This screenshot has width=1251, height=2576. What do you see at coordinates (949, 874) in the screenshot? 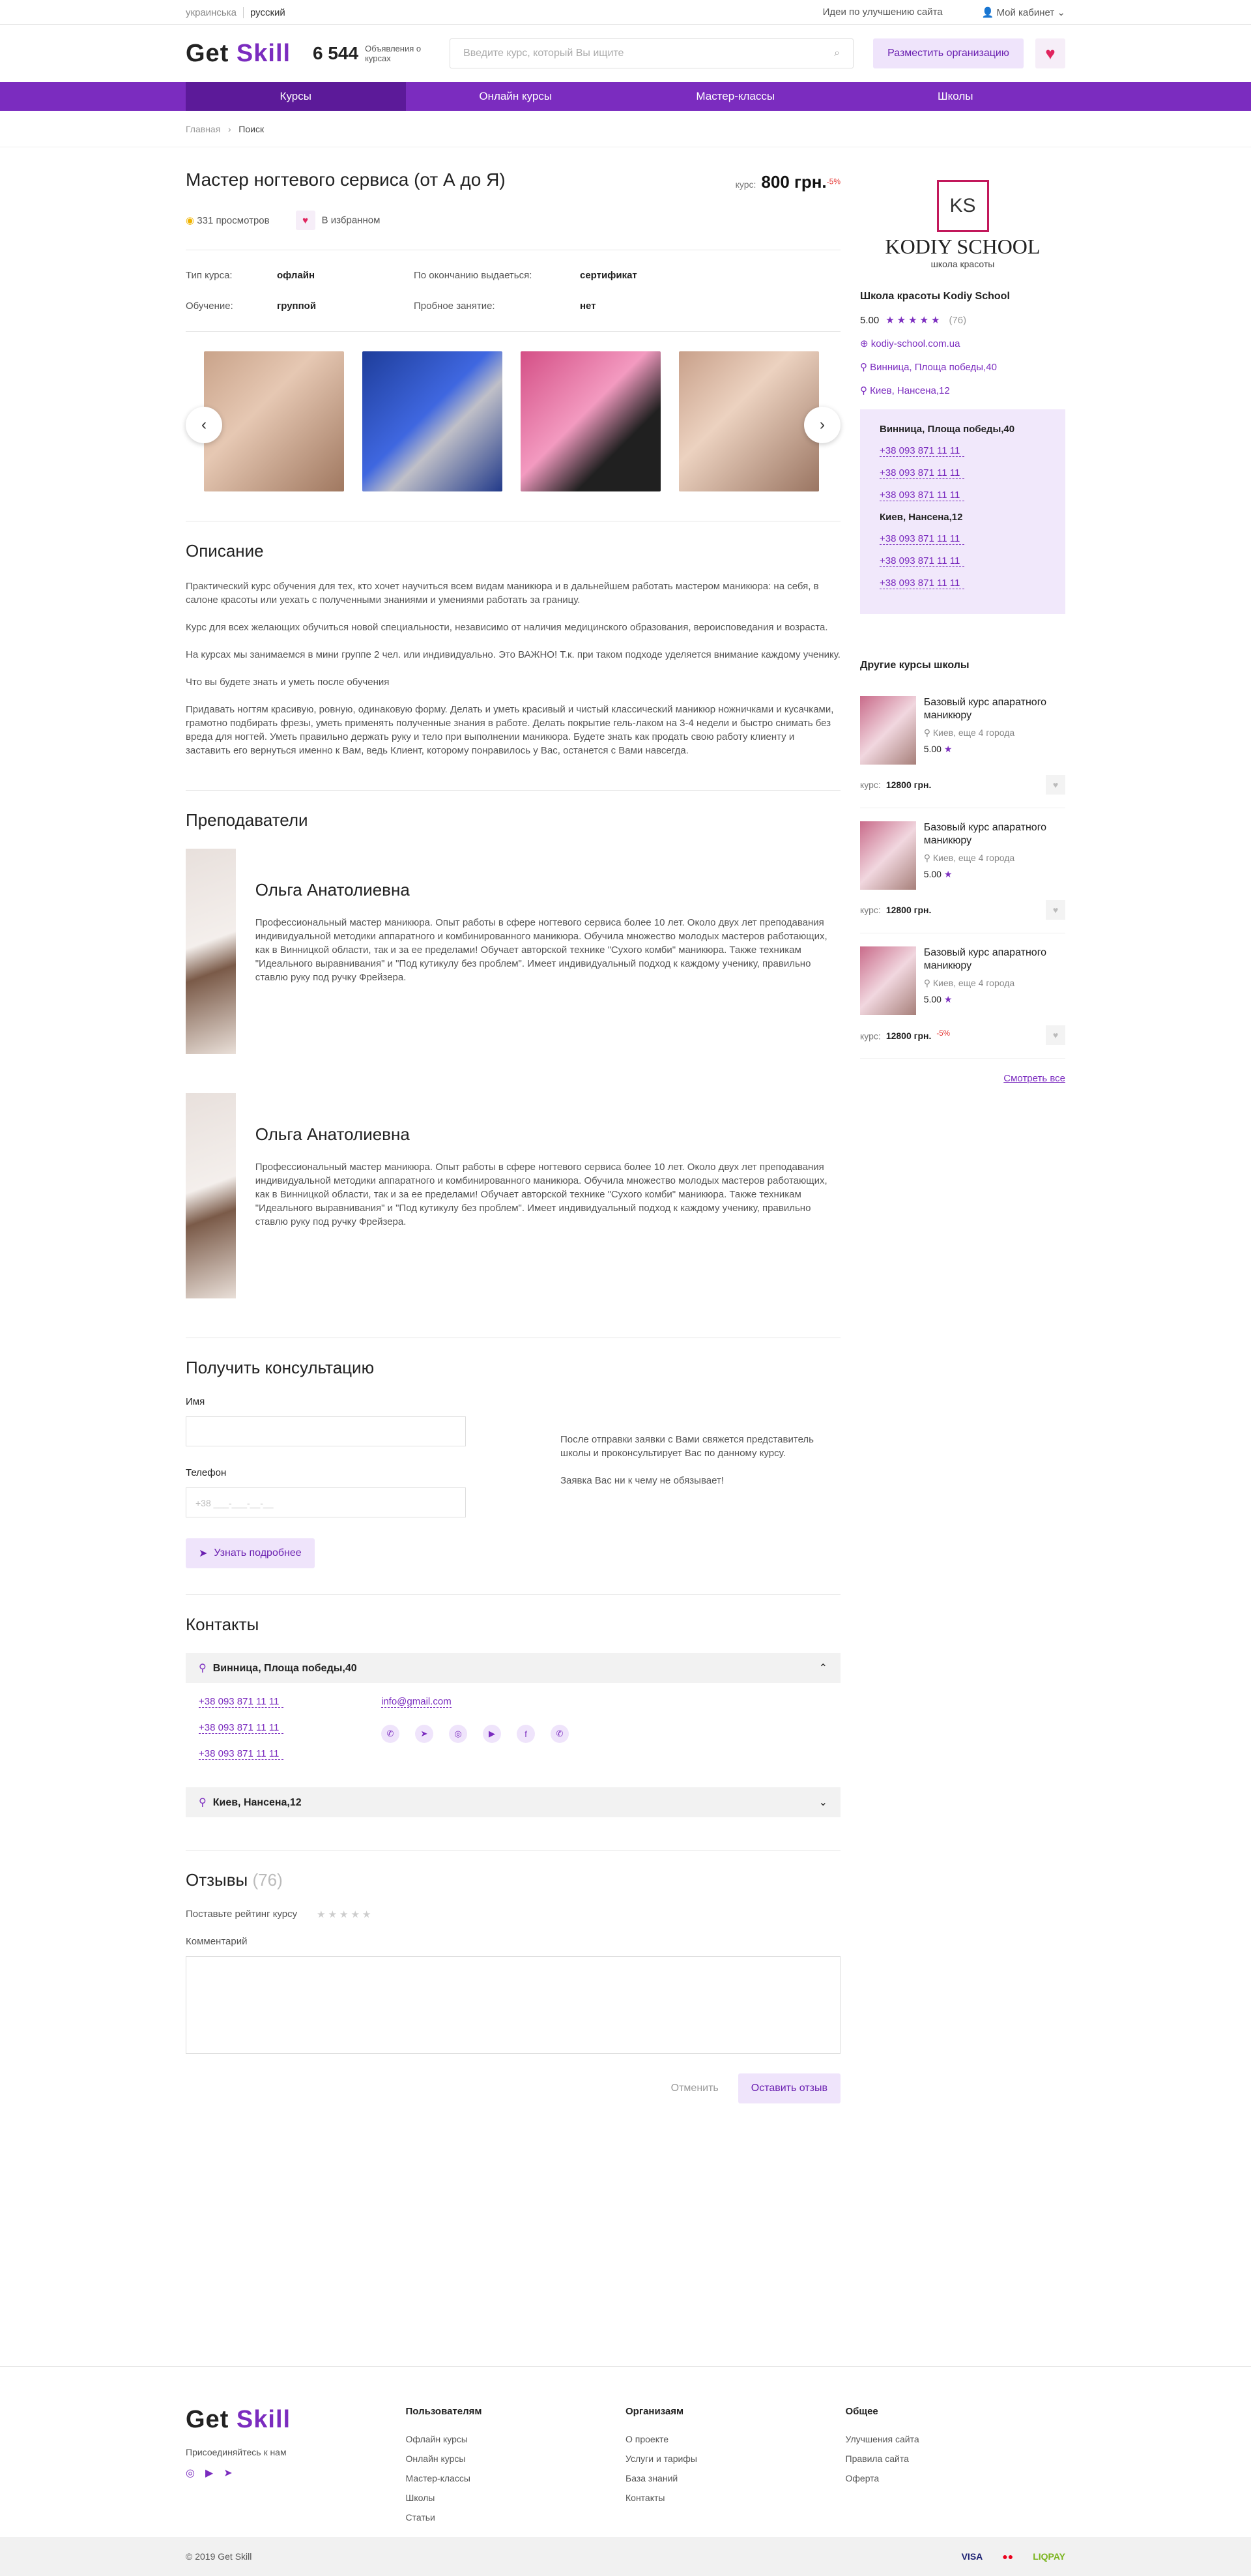
I see `star-icon: ★` at bounding box center [949, 874].